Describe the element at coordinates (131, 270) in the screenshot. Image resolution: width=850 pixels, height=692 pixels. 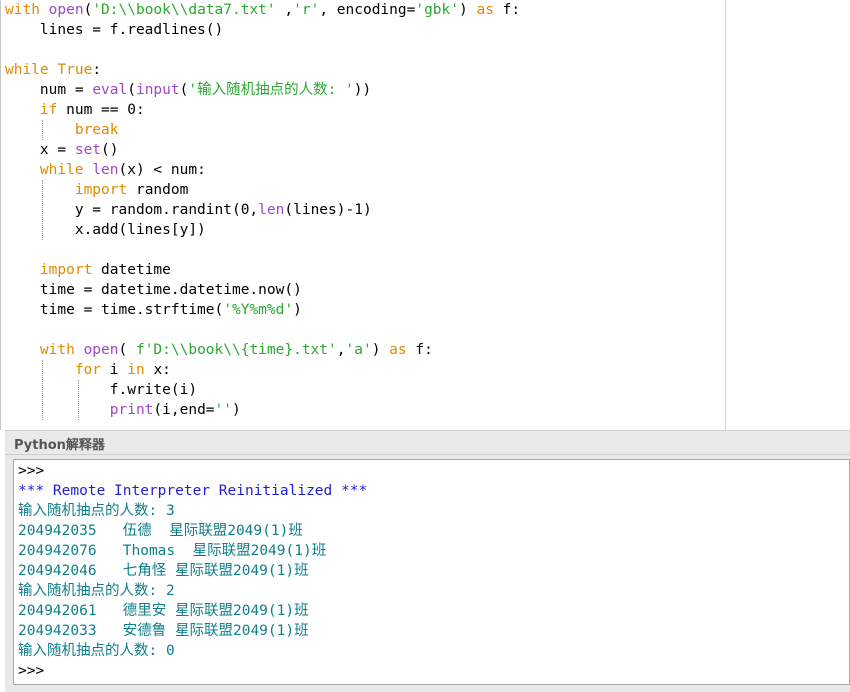
I see `code-token: datetime` at that location.